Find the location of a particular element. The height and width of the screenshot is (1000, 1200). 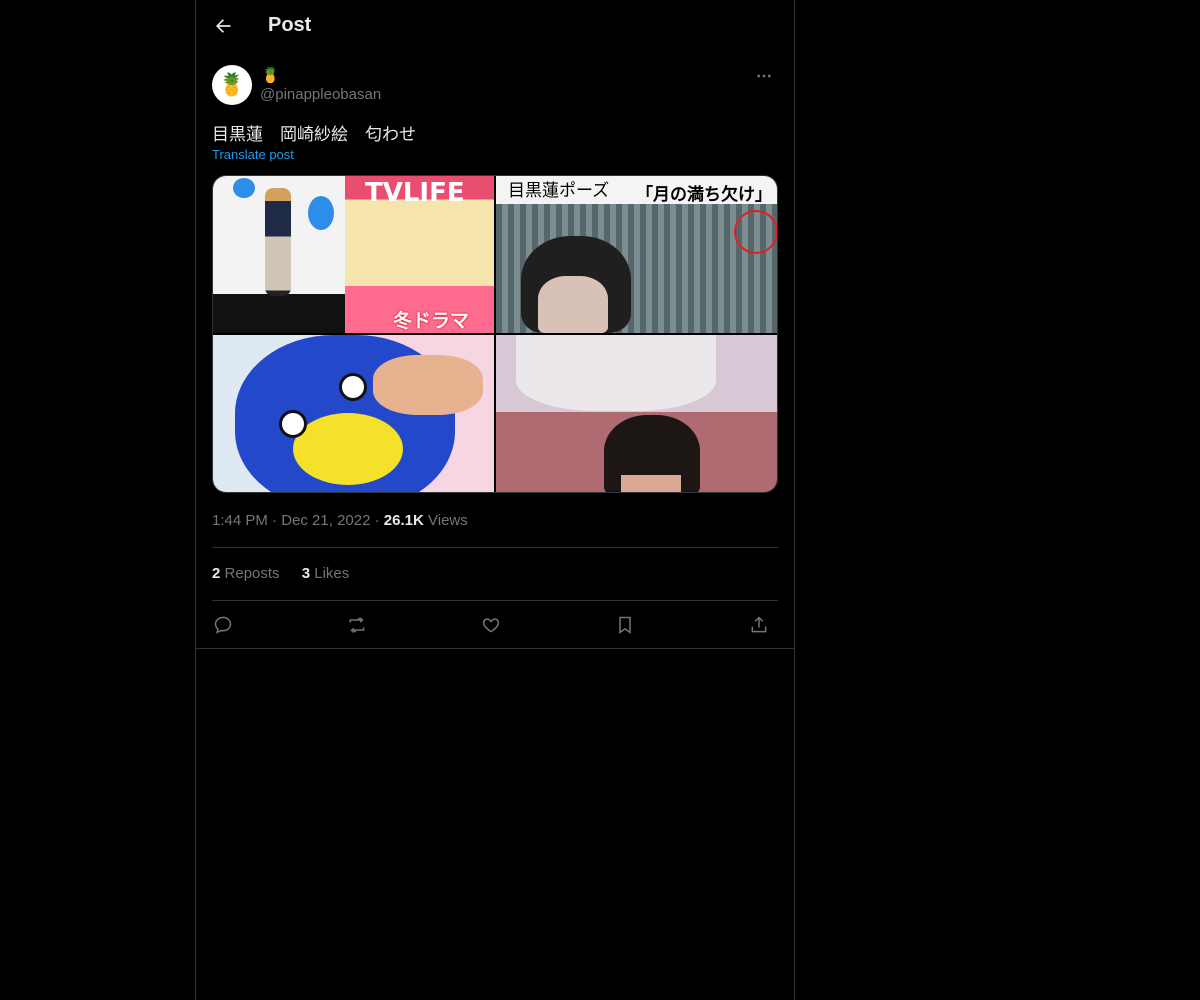

engagement-stats: 2 Reposts 3 Likes is located at coordinates (289, 573).